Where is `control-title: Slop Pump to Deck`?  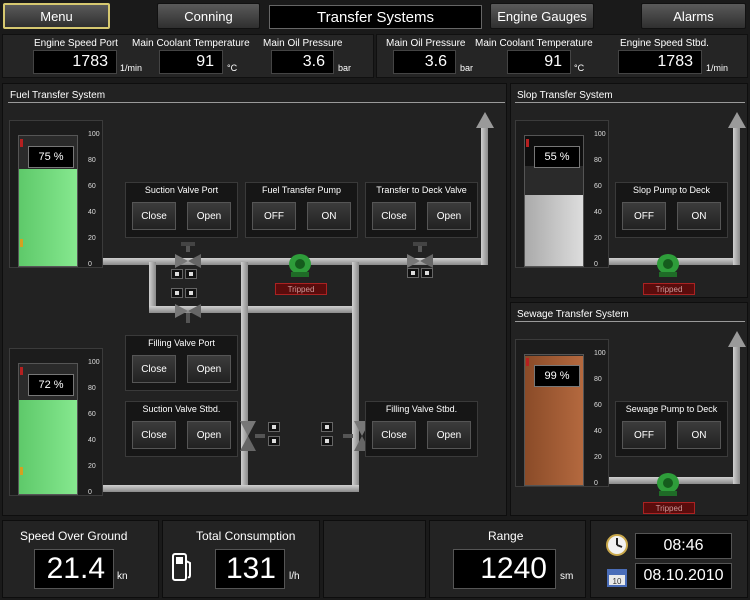
control-title: Slop Pump to Deck is located at coordinates (671, 190).